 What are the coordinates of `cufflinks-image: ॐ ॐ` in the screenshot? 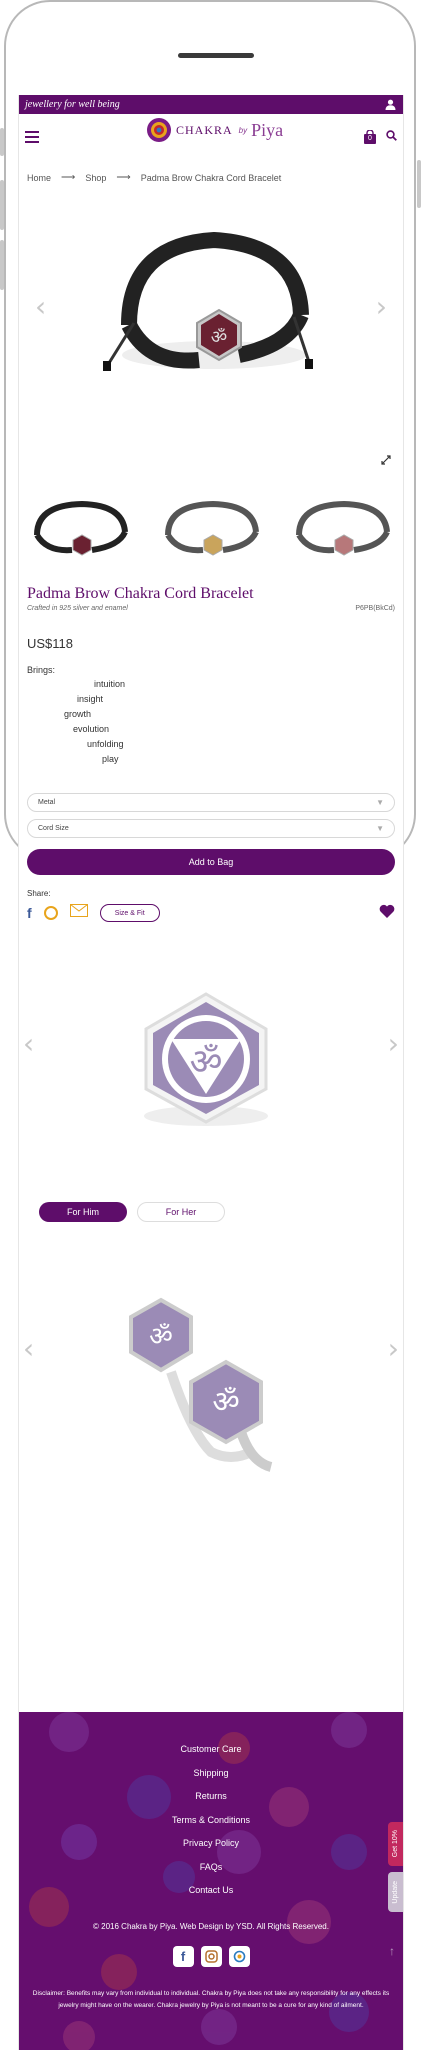 It's located at (201, 1384).